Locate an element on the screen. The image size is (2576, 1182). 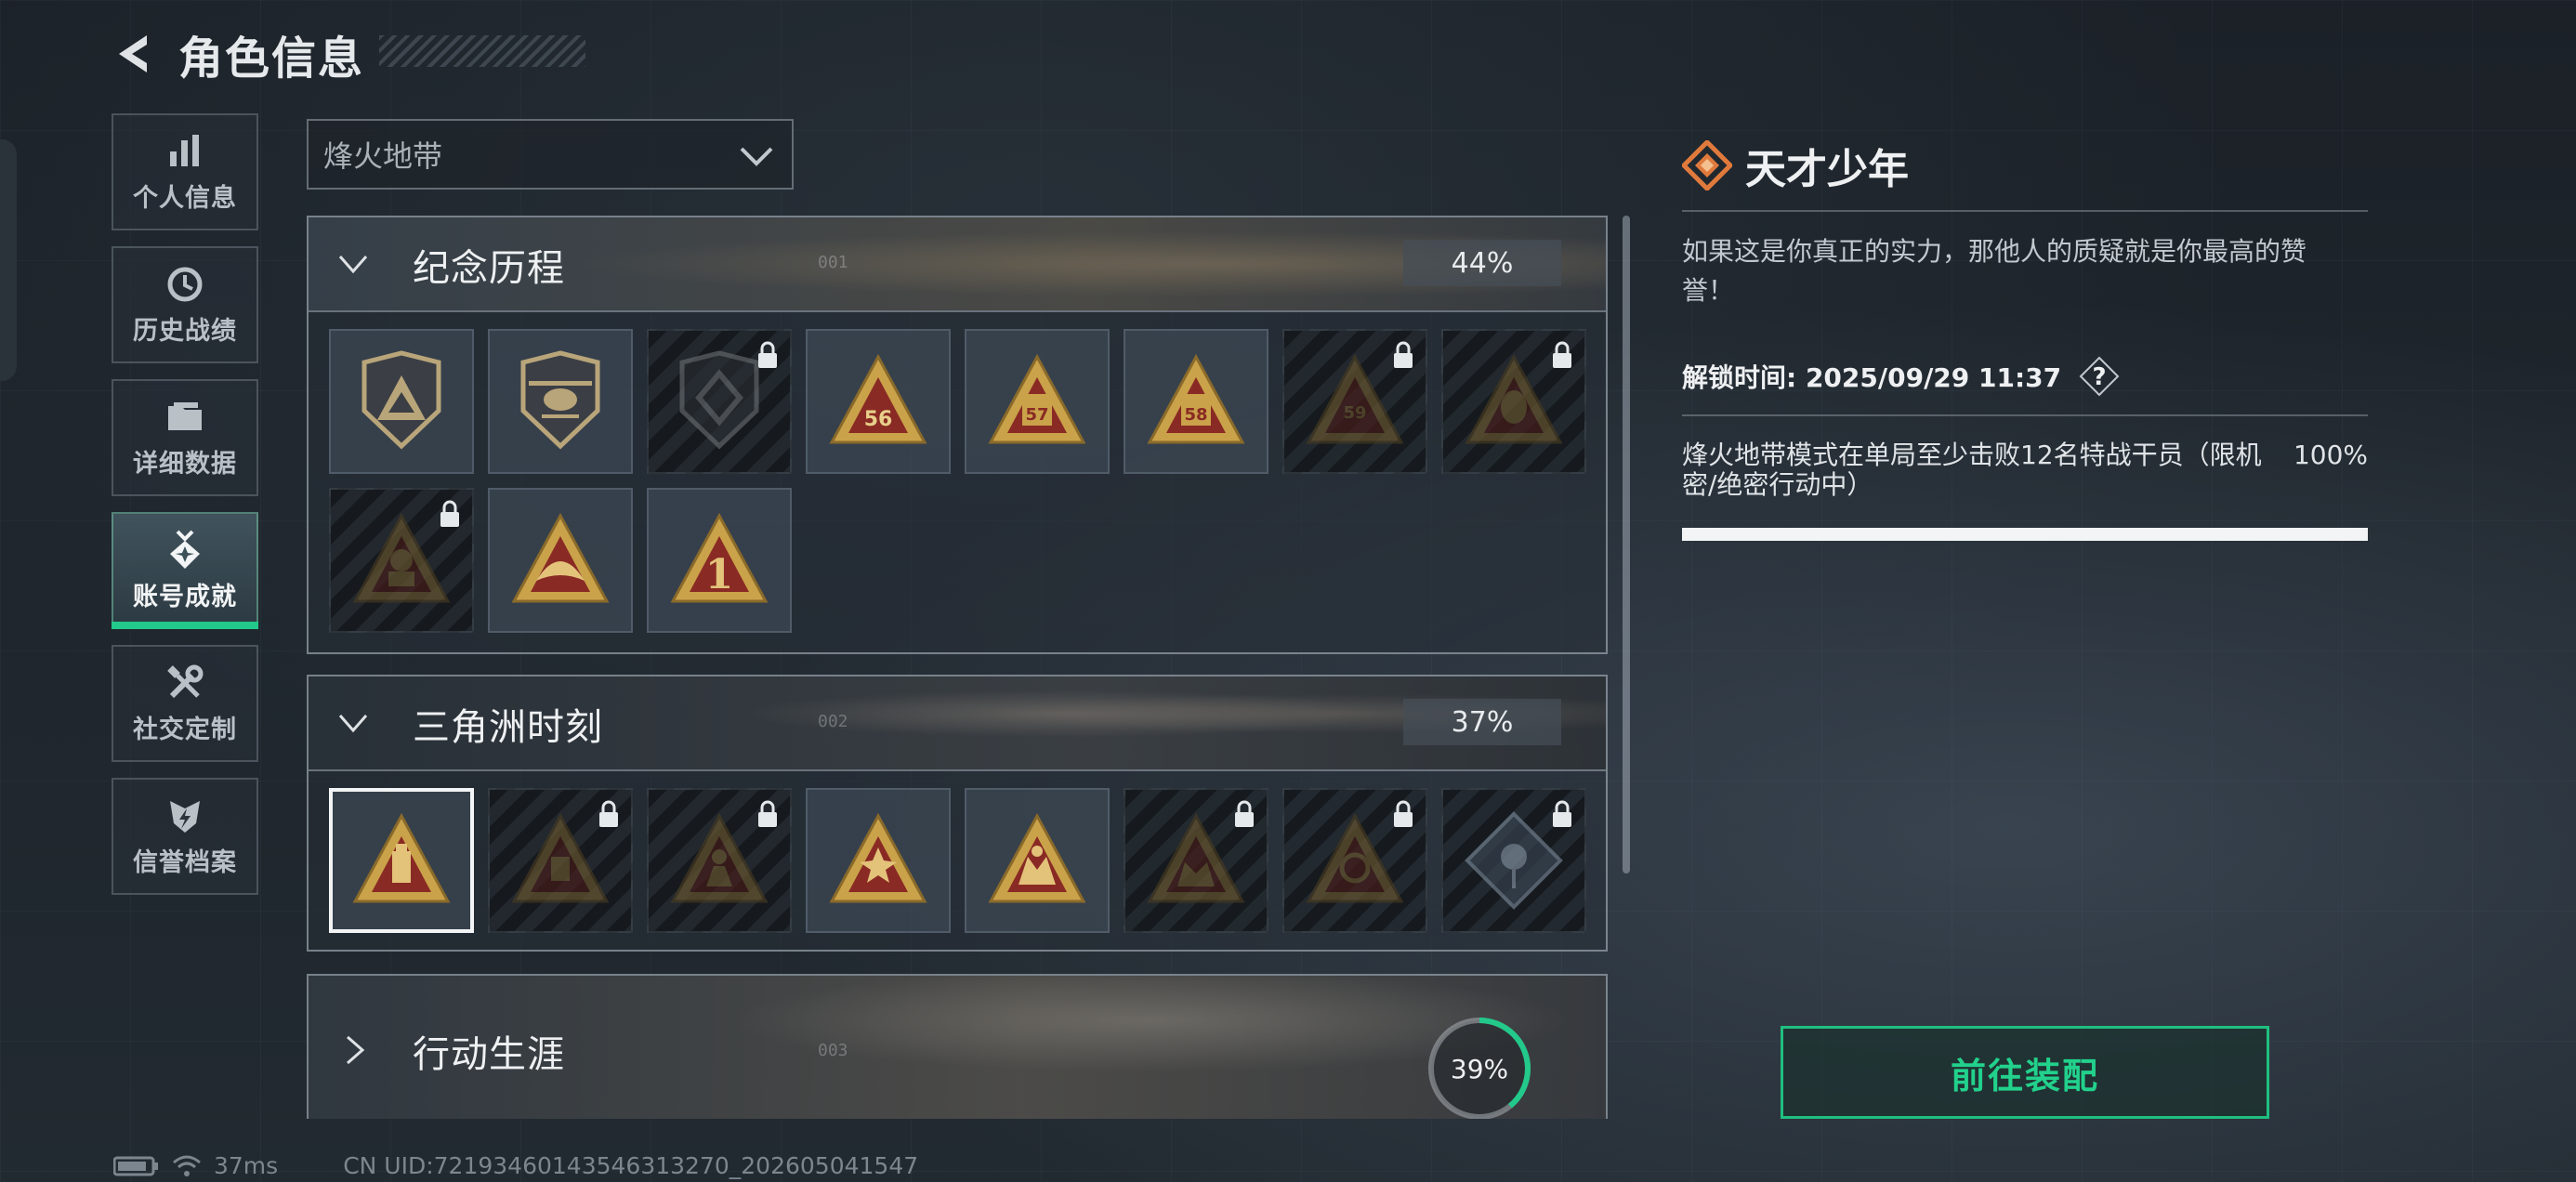
section-index: 001 is located at coordinates (833, 262).